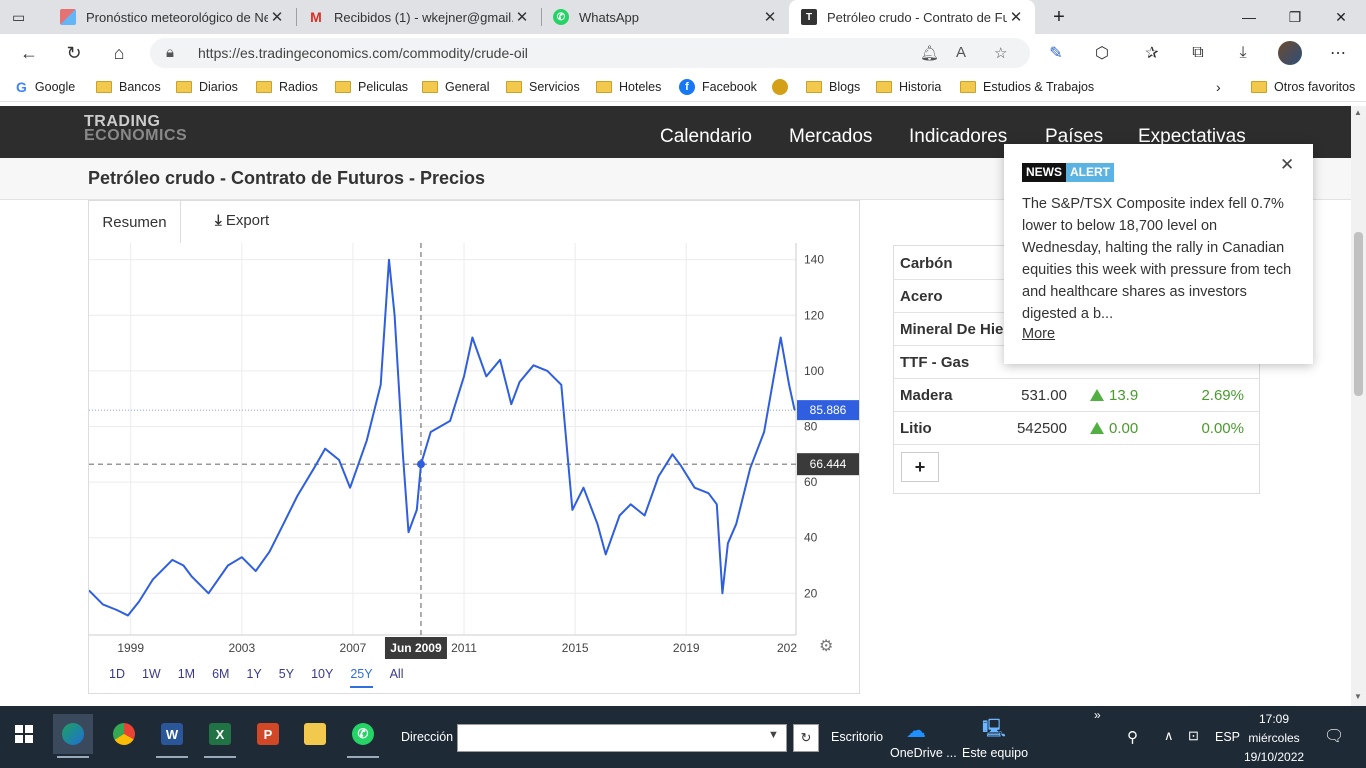  I want to click on browser-tab-gmail: M Recibidos (1) - wkejner@gmail.co ✕, so click(418, 17).